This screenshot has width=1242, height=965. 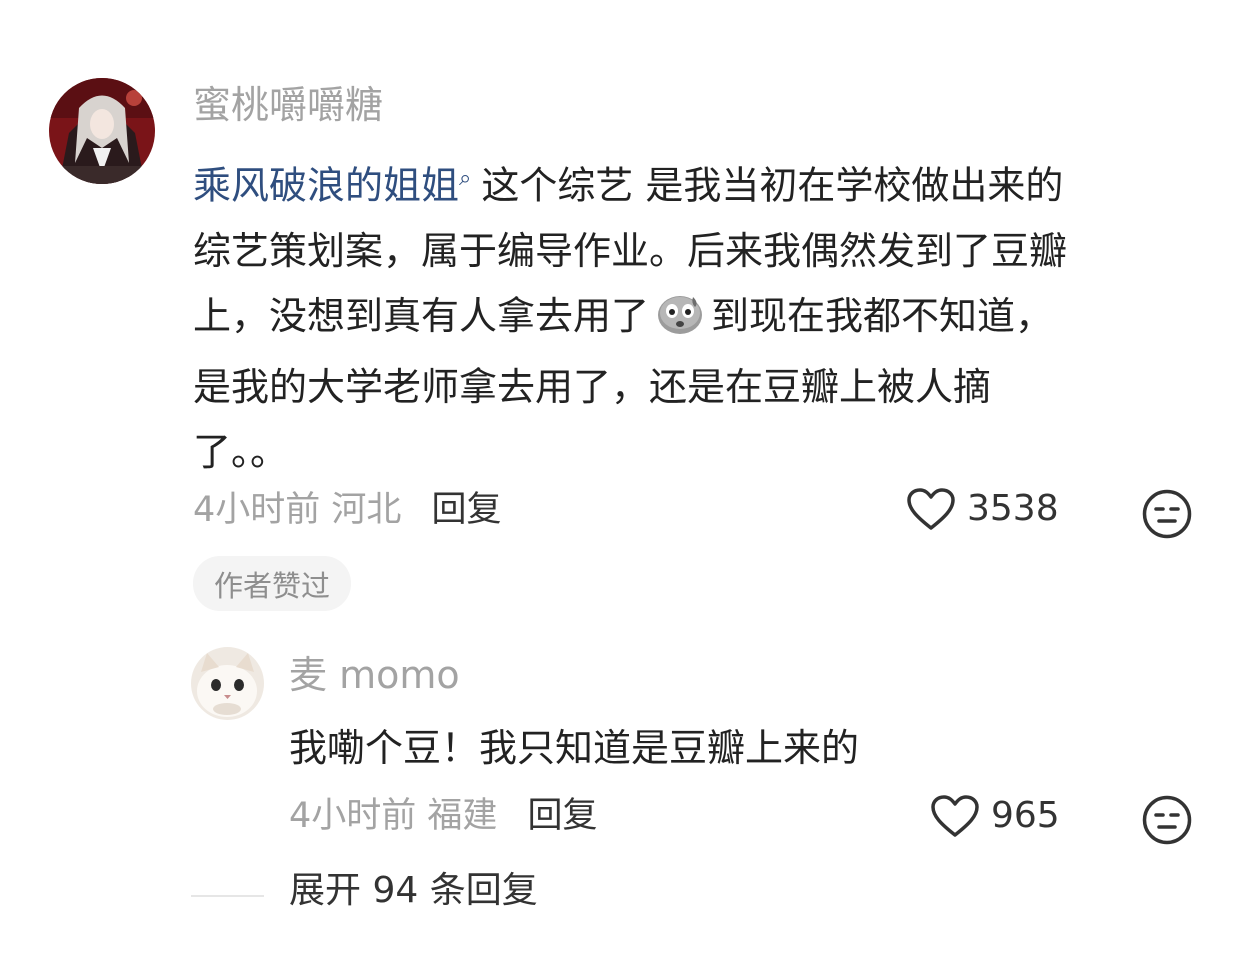 What do you see at coordinates (592, 386) in the screenshot?
I see `comment-line-5: 是我的大学老师拿去用了，还是在豆瓣上被人摘` at bounding box center [592, 386].